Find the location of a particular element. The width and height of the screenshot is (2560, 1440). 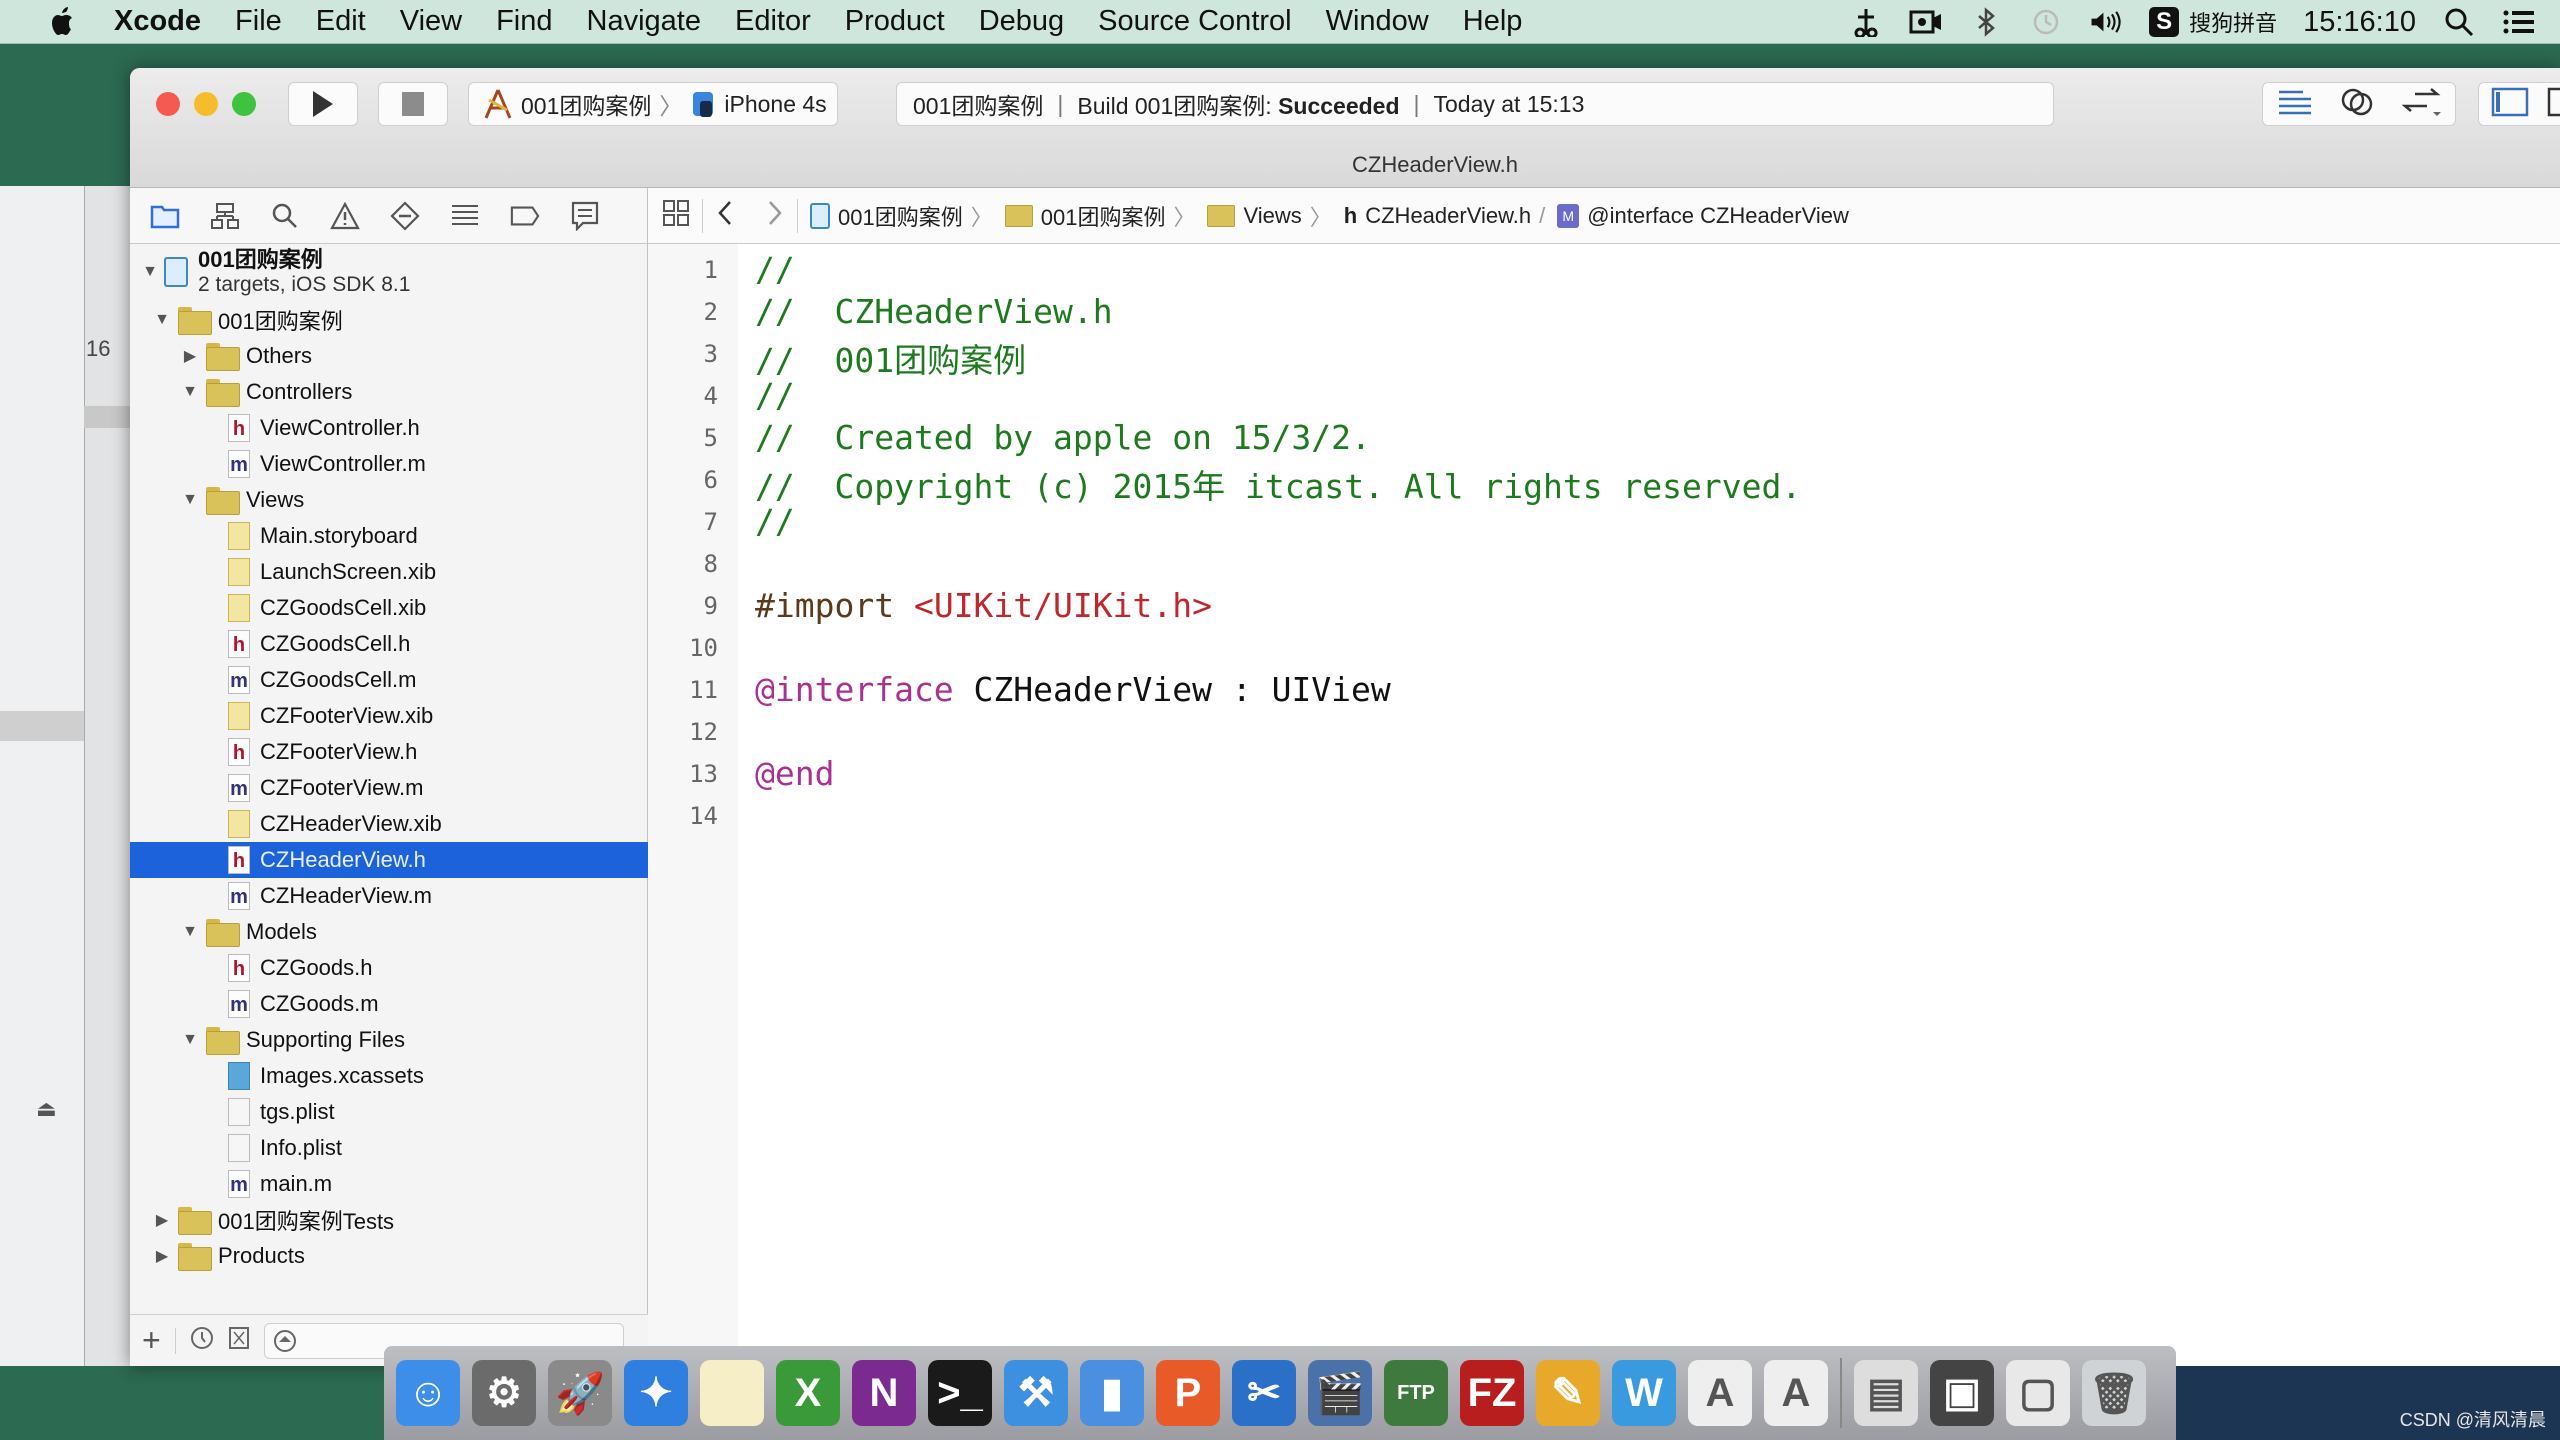

file-tree-row: h CZGoods.h is located at coordinates (389, 968).